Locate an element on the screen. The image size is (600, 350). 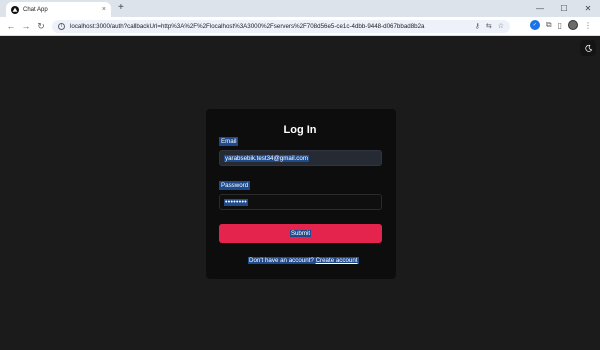
password-value: •••••••• is located at coordinates (236, 202).